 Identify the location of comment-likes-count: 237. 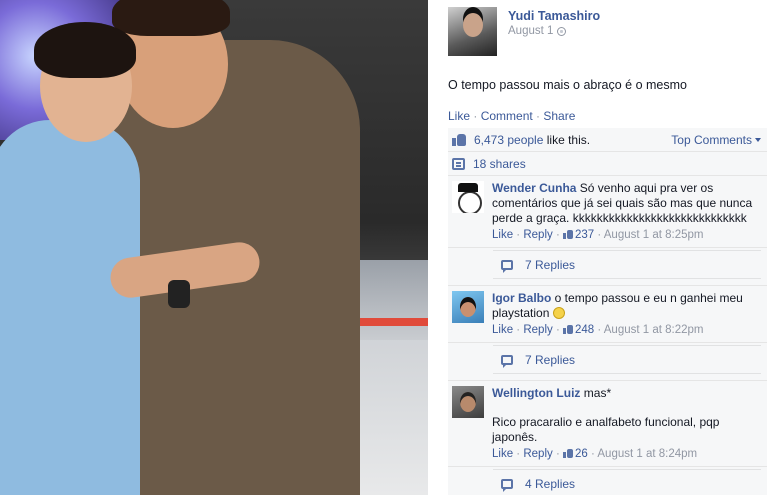
(578, 235).